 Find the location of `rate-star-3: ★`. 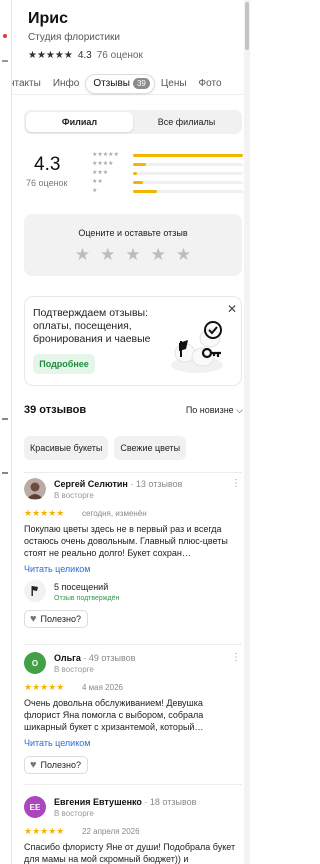

rate-star-3: ★ is located at coordinates (132, 255).